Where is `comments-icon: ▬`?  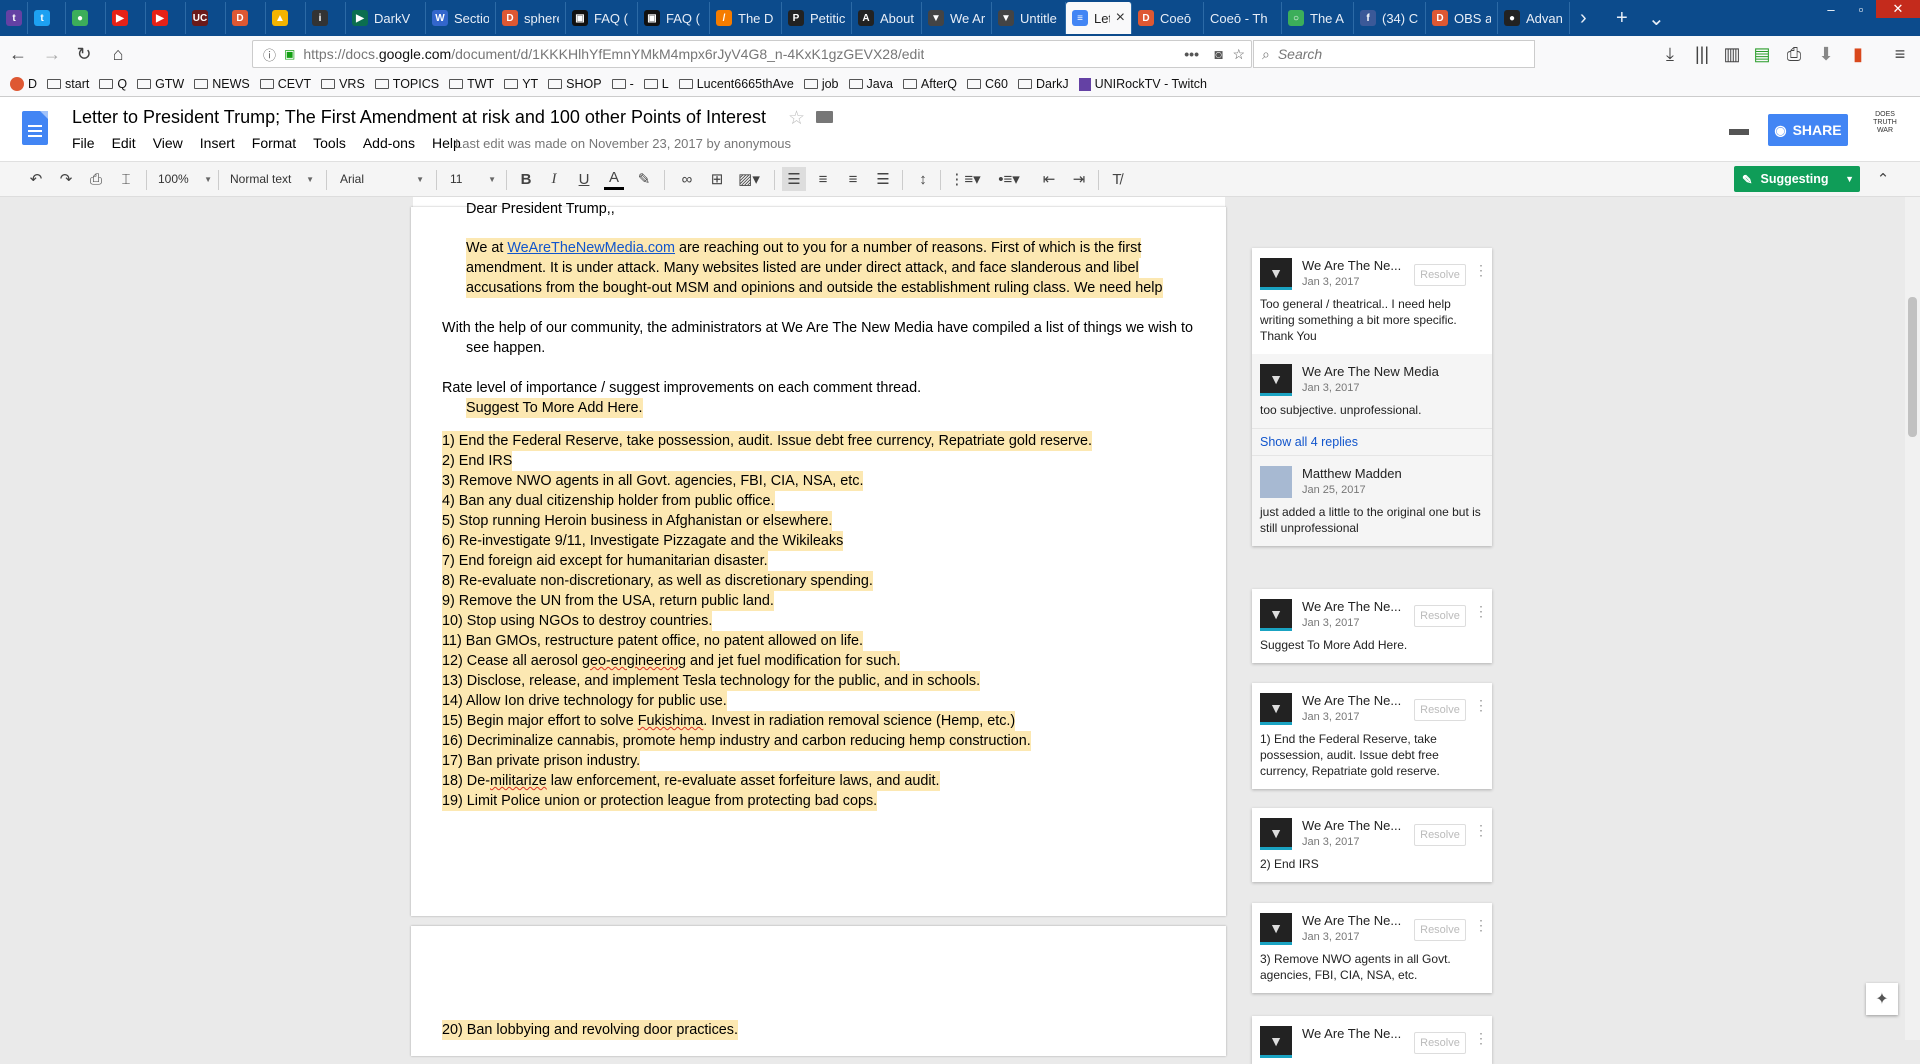
comments-icon: ▬ is located at coordinates (1739, 129).